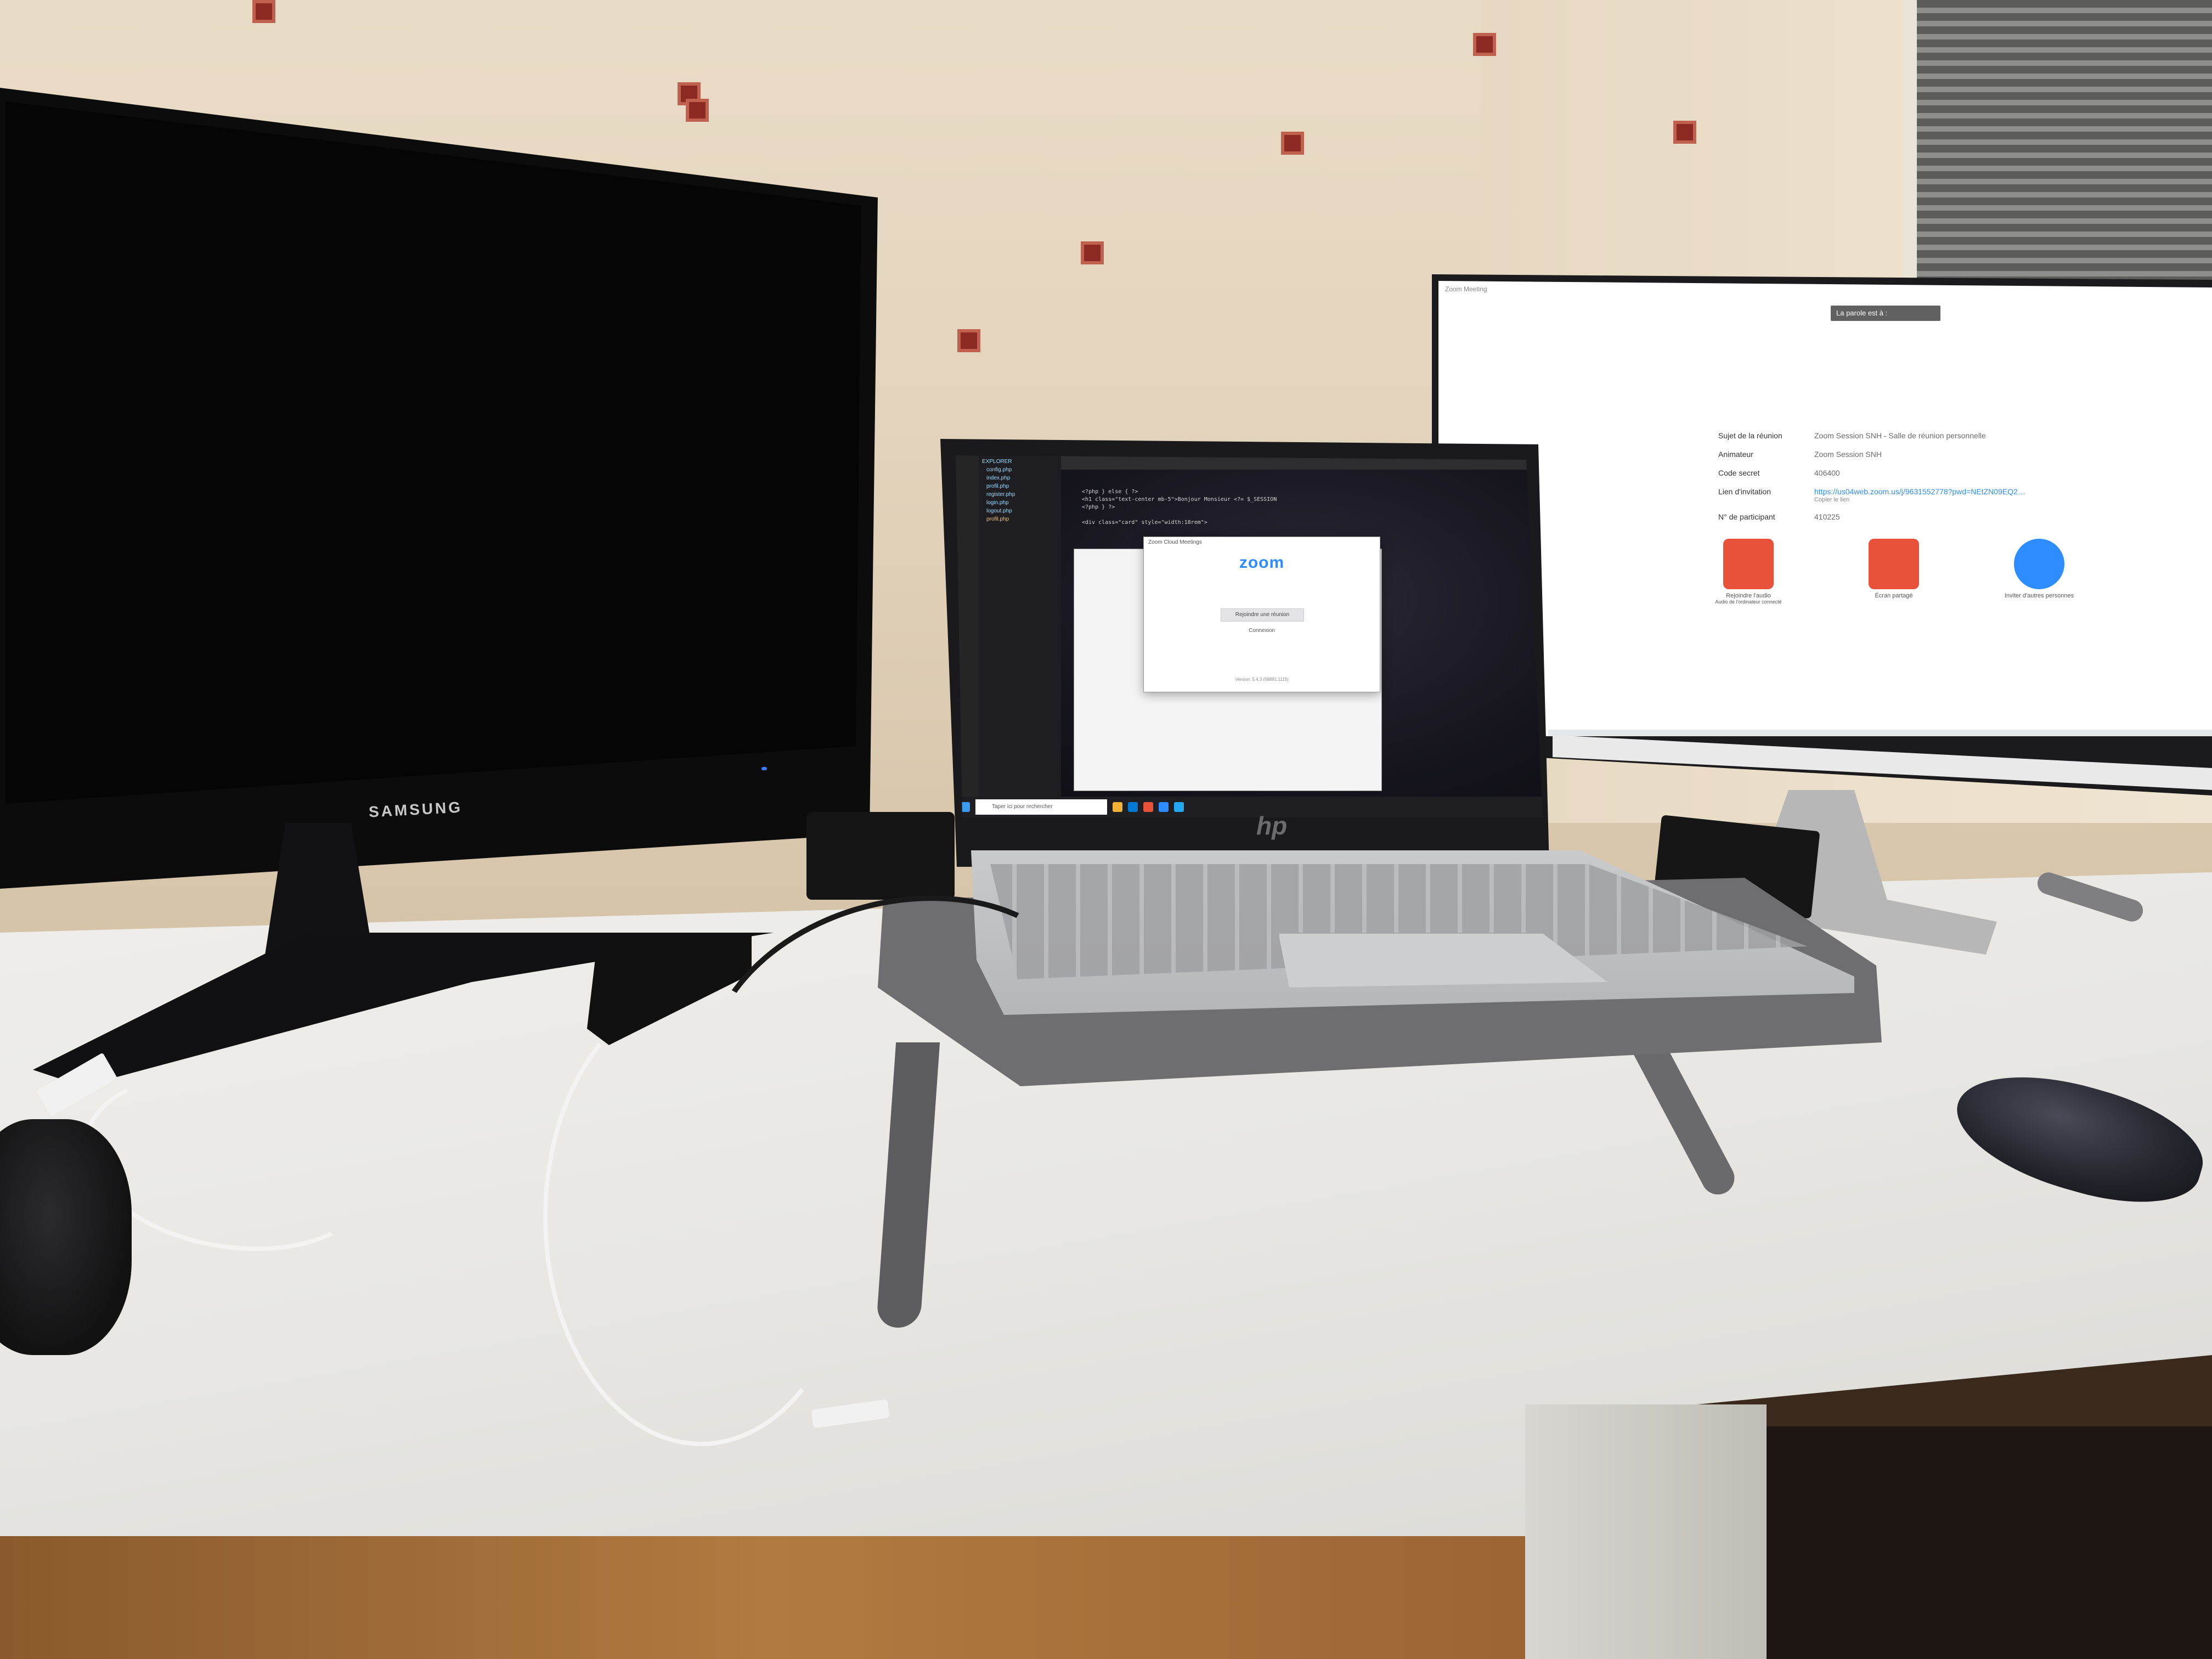 The height and width of the screenshot is (1659, 2212). I want to click on wooden-floor, so click(768, 1597).